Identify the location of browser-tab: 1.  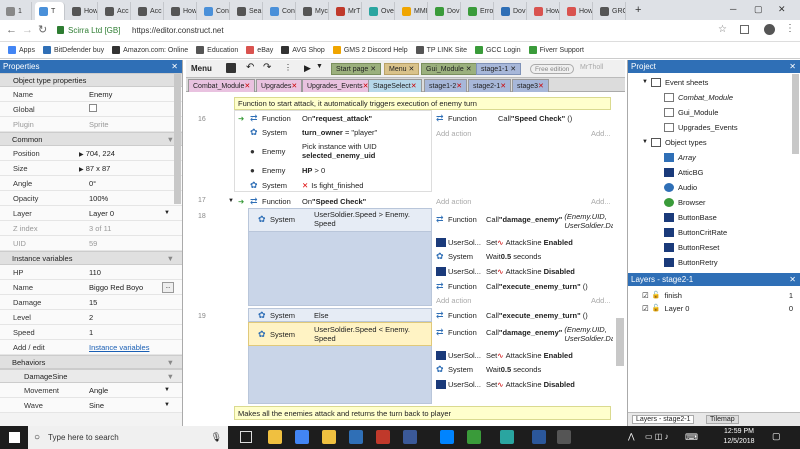
(17, 11).